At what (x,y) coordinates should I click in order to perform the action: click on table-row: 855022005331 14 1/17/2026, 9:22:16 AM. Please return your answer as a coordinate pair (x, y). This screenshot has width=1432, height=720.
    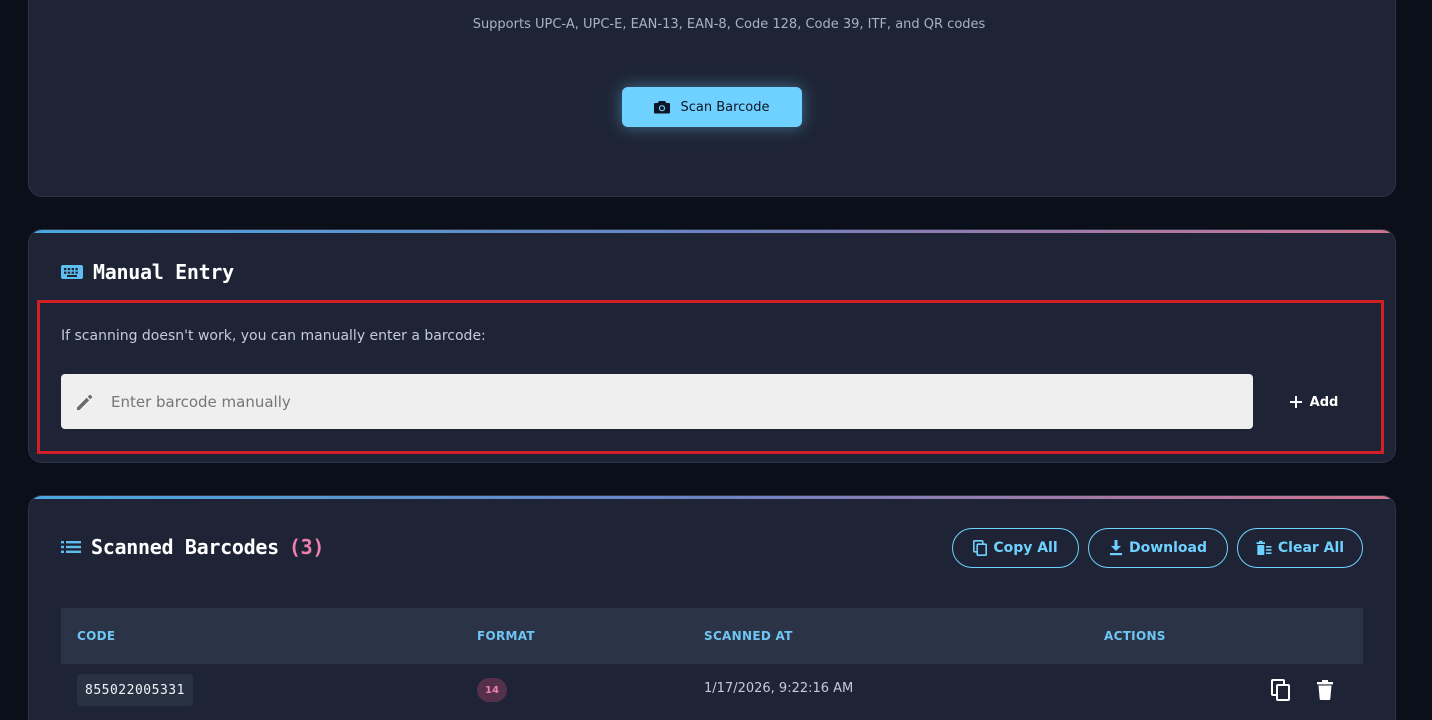
    Looking at the image, I should click on (712, 690).